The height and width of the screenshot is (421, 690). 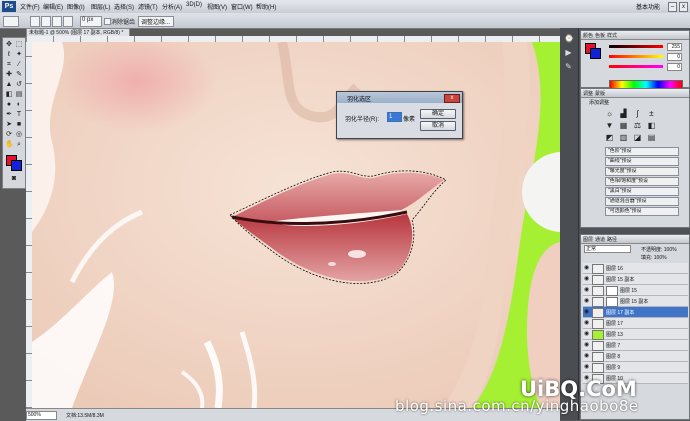 What do you see at coordinates (242, 6) in the screenshot?
I see `menu-window: 窗口(W)` at bounding box center [242, 6].